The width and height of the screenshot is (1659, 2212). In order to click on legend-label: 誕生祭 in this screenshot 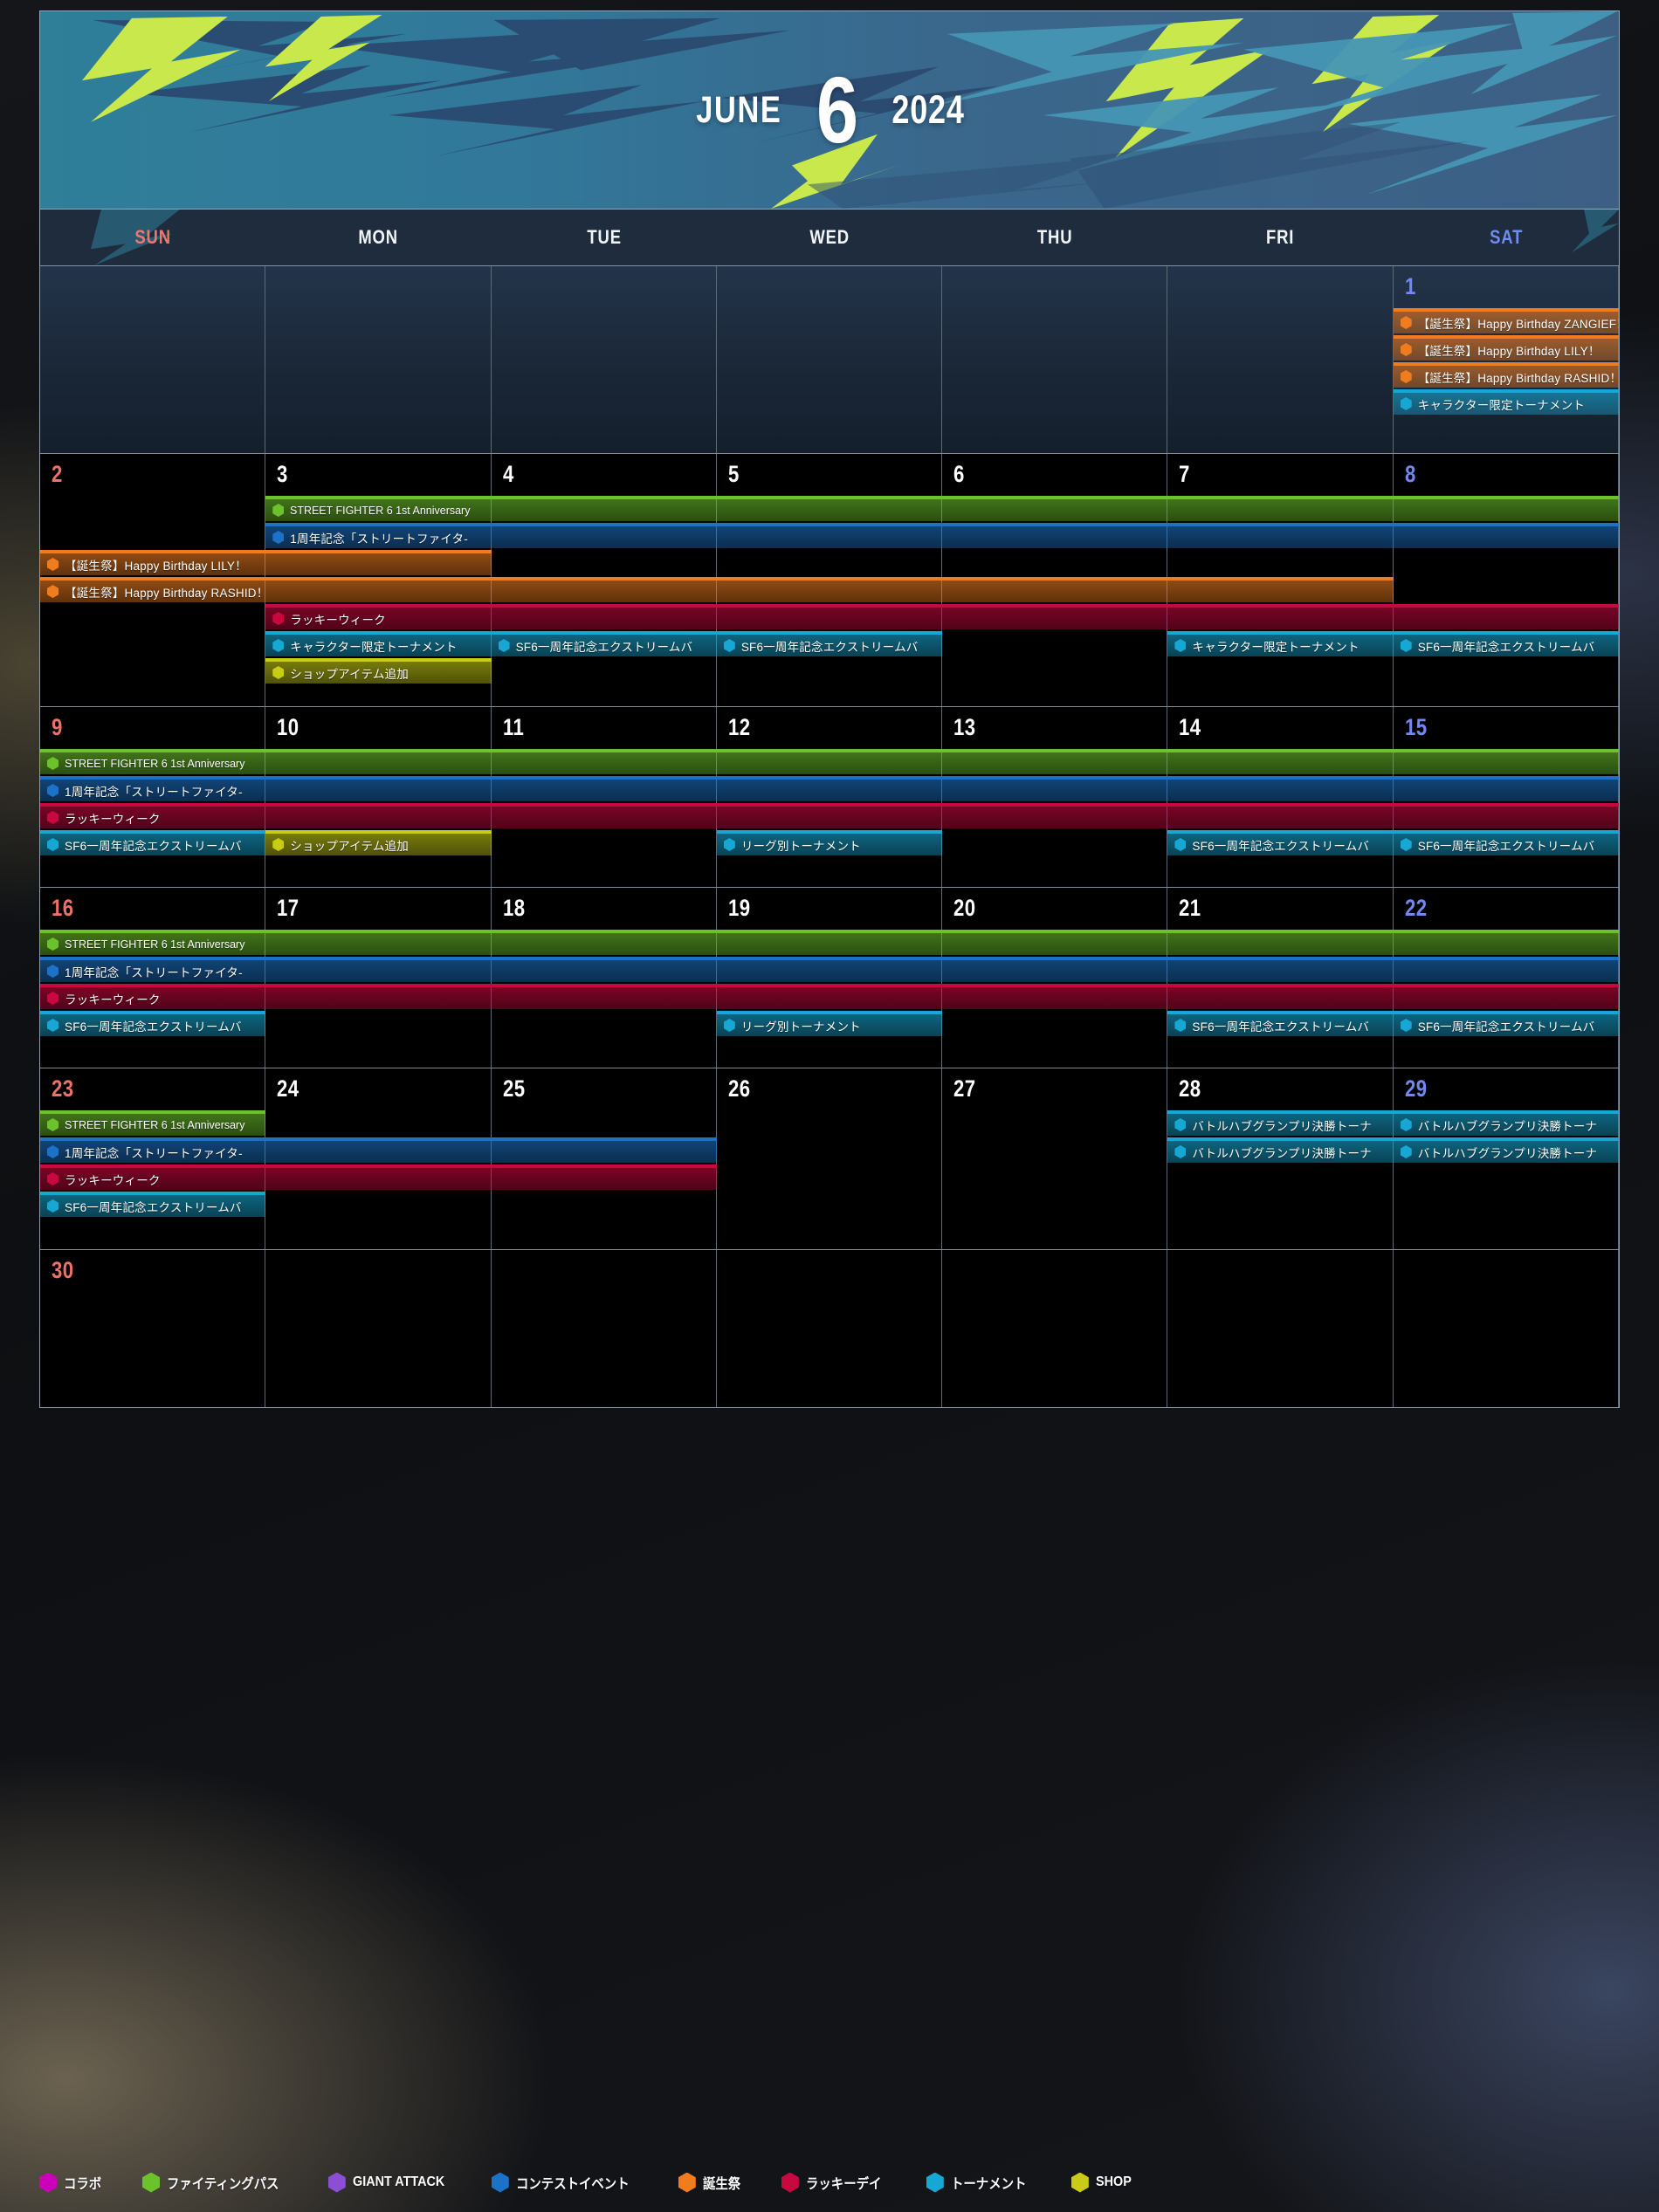, I will do `click(721, 2185)`.